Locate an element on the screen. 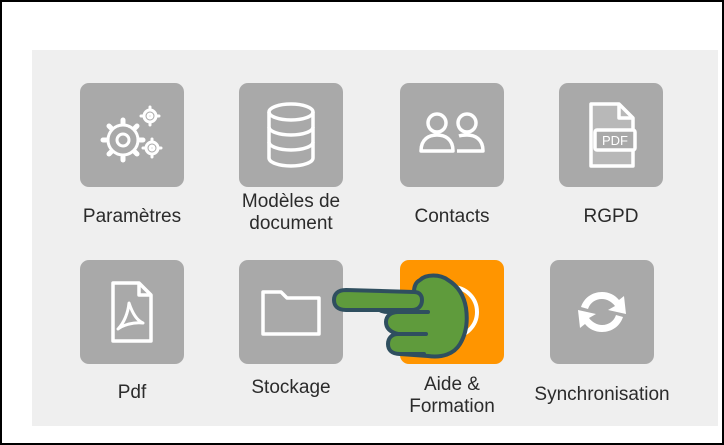 This screenshot has width=724, height=445. document-templates-tile is located at coordinates (291, 135).